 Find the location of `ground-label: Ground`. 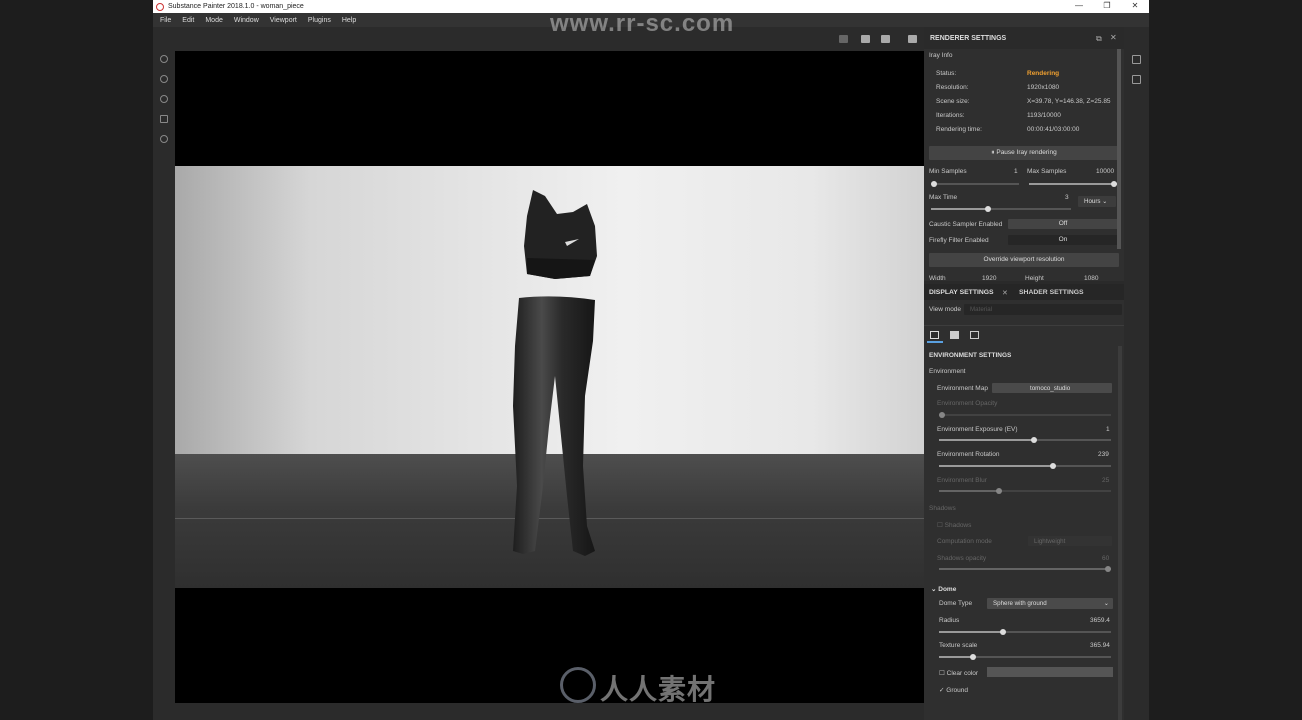

ground-label: Ground is located at coordinates (957, 690).